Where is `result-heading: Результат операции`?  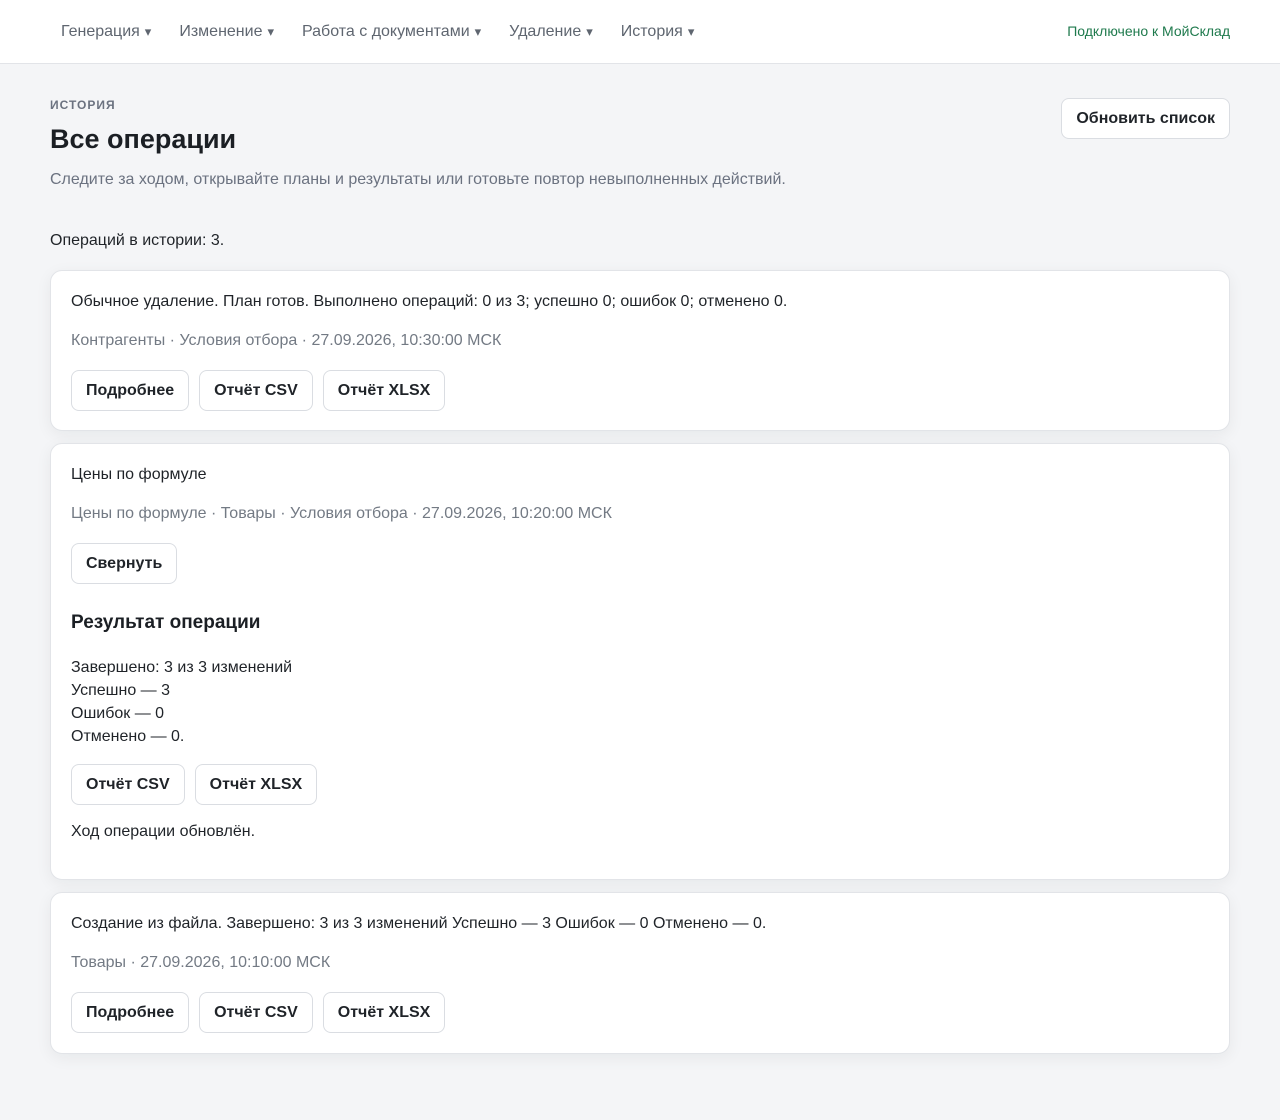 result-heading: Результат операции is located at coordinates (166, 622).